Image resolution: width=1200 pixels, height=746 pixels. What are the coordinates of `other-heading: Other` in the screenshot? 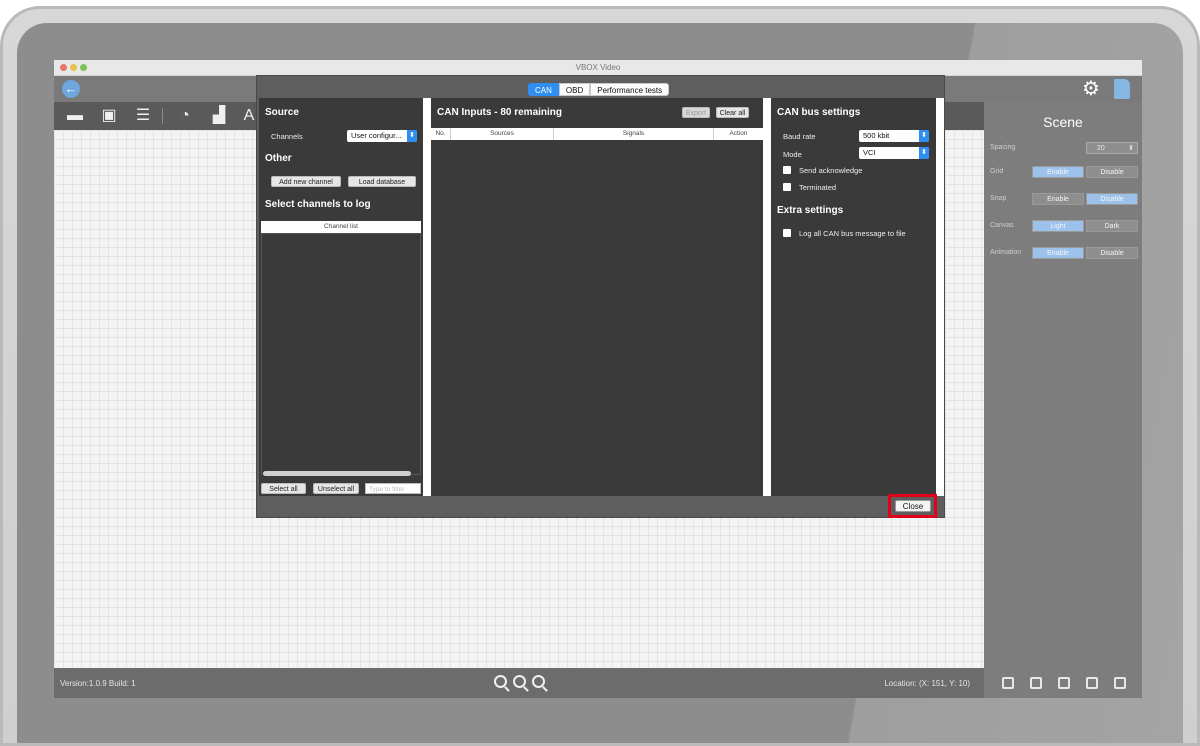 It's located at (278, 158).